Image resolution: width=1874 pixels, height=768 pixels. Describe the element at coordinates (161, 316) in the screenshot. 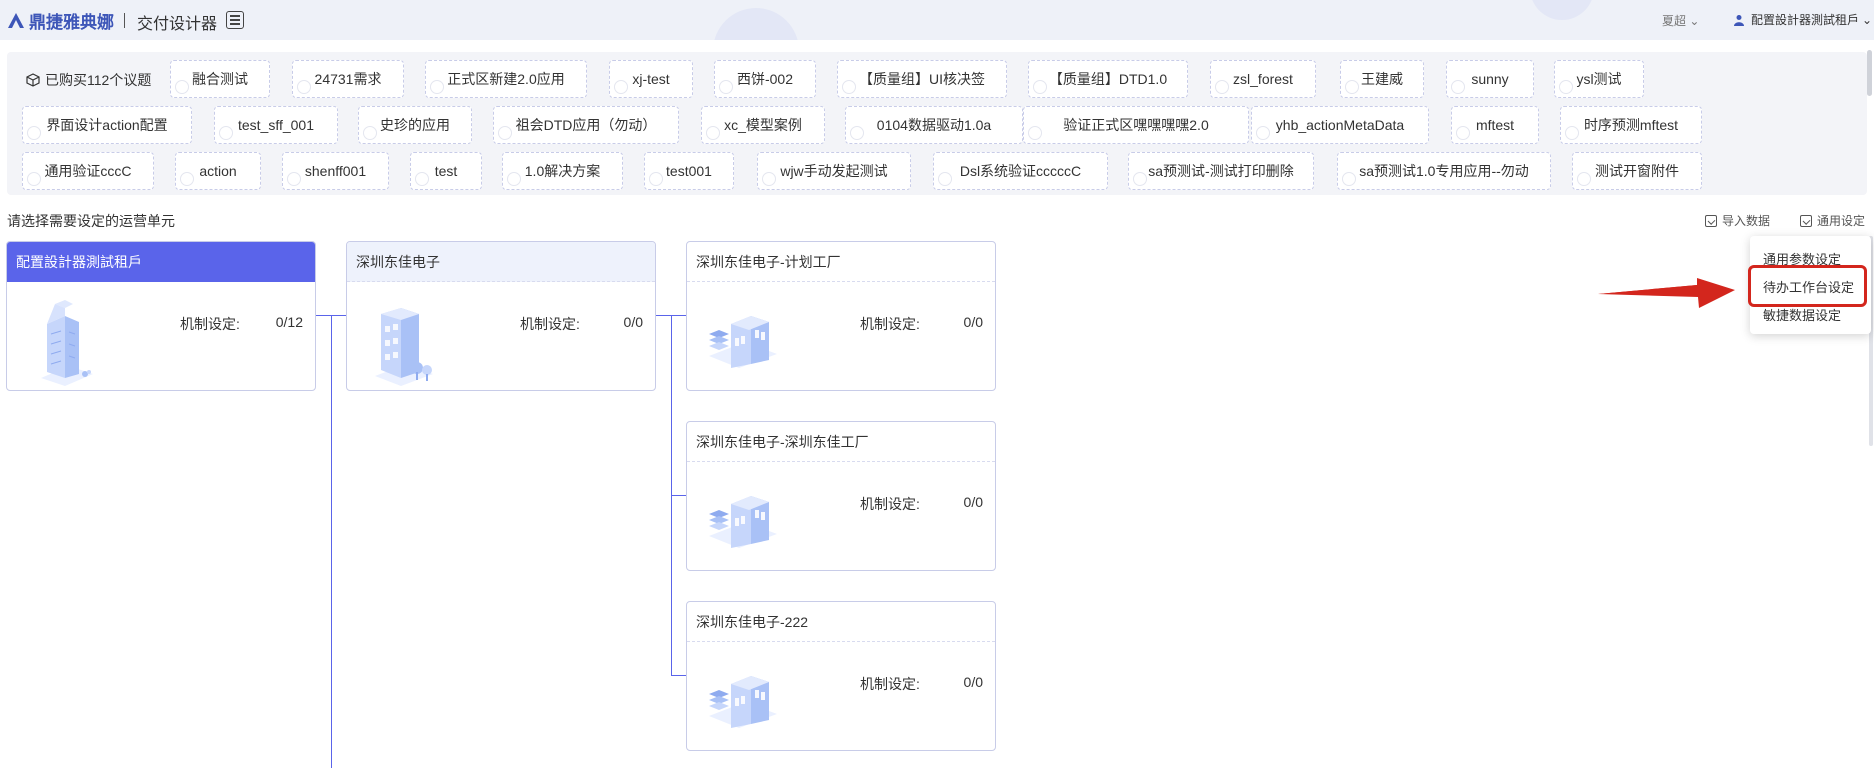

I see `org-card-tenant: 配置設計器測試租戶 机制设定: 0/12` at that location.